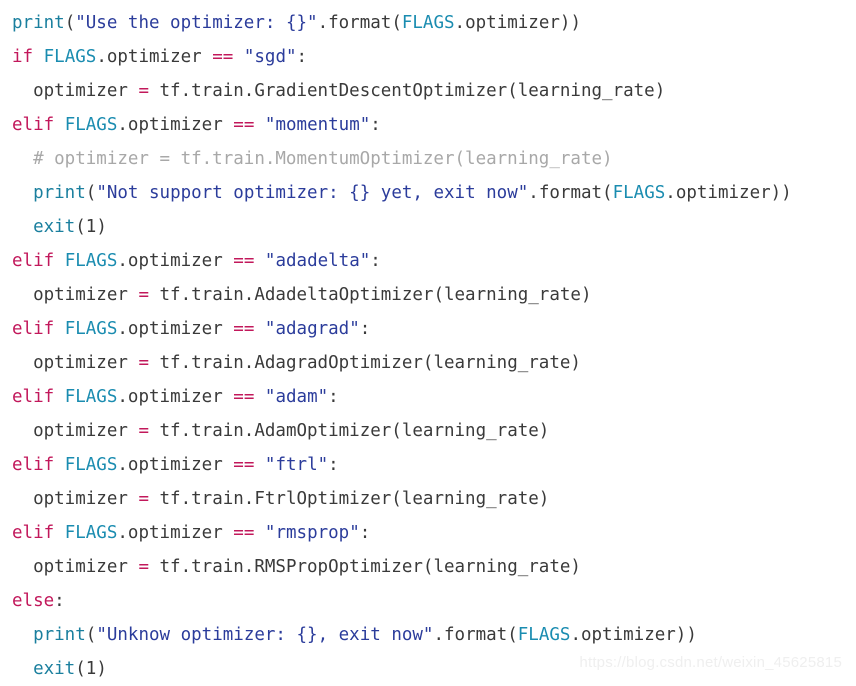 This screenshot has width=856, height=686. Describe the element at coordinates (349, 431) in the screenshot. I see `code-token-plain: tf.train.AdamOptimizer(learning_rate)` at that location.